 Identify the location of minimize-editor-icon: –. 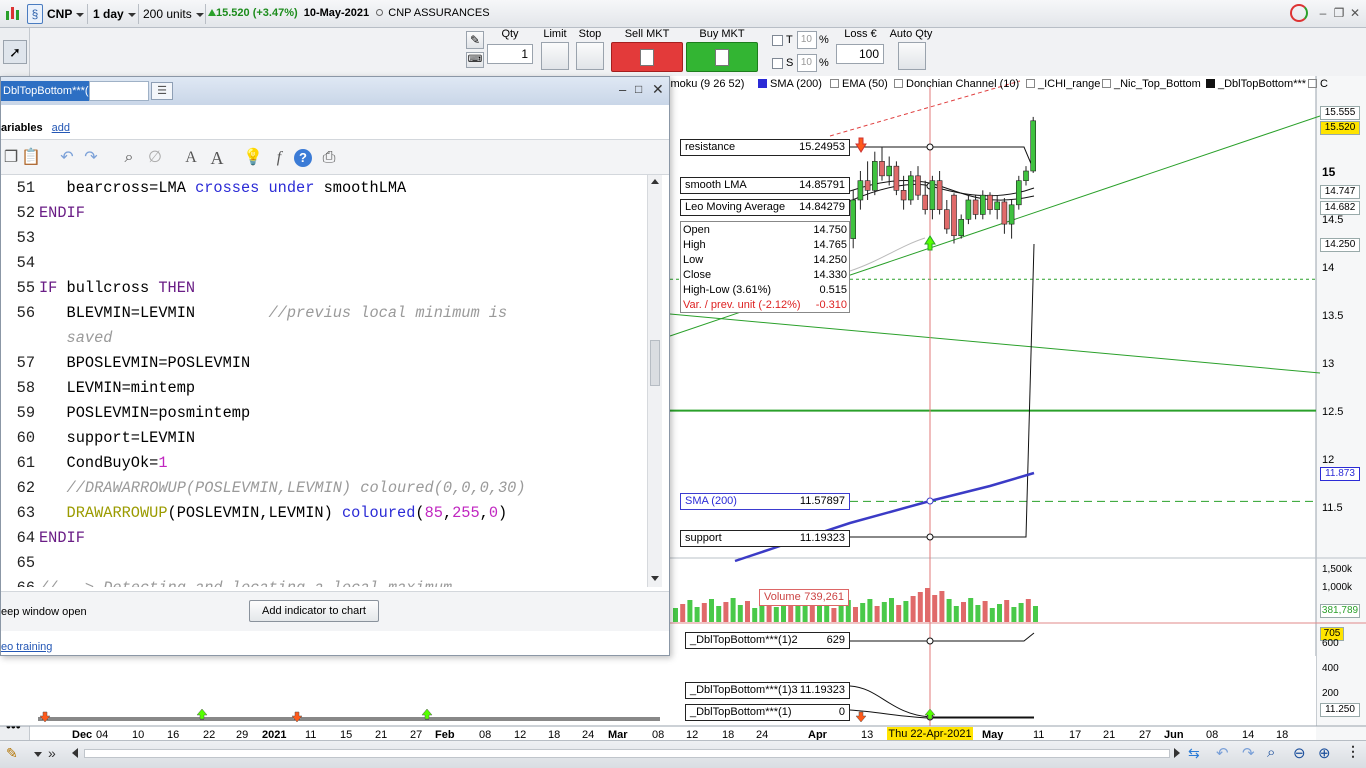
(626, 90).